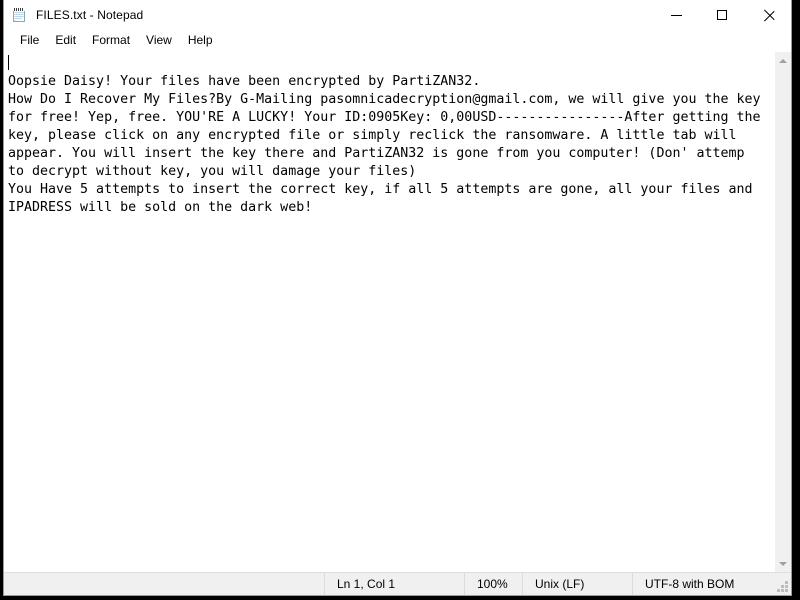 This screenshot has height=600, width=800. What do you see at coordinates (200, 40) in the screenshot?
I see `menu-item-help: Help` at bounding box center [200, 40].